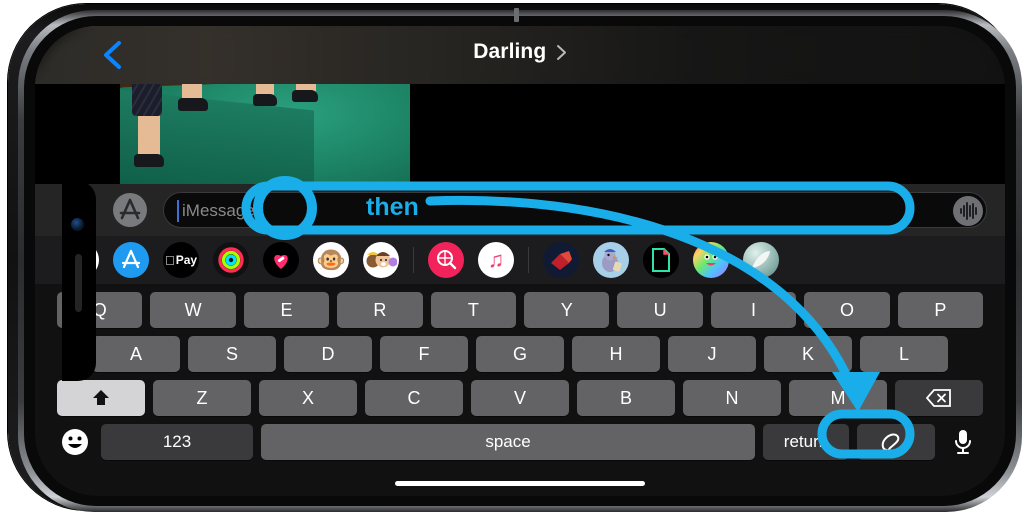  I want to click on message-composer-bar: iMessage, so click(520, 210).